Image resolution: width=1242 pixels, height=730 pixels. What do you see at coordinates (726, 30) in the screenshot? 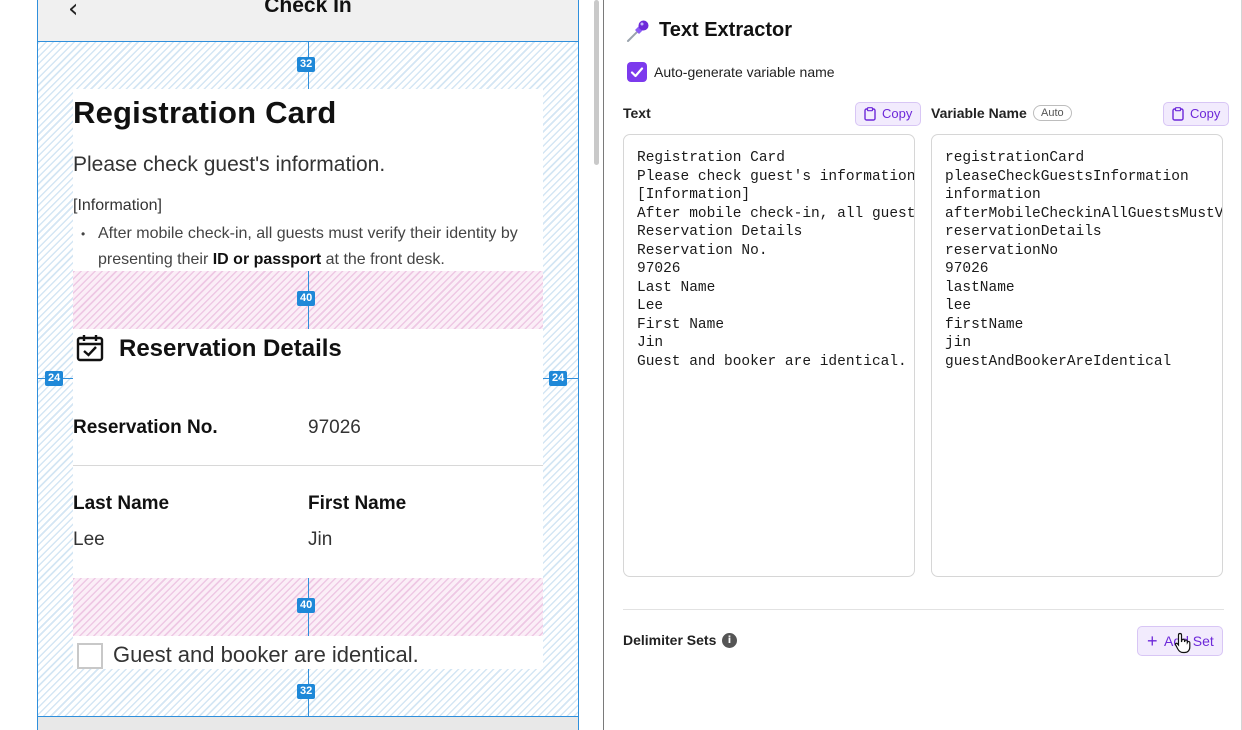
I see `panel-title: Text Extractor` at bounding box center [726, 30].